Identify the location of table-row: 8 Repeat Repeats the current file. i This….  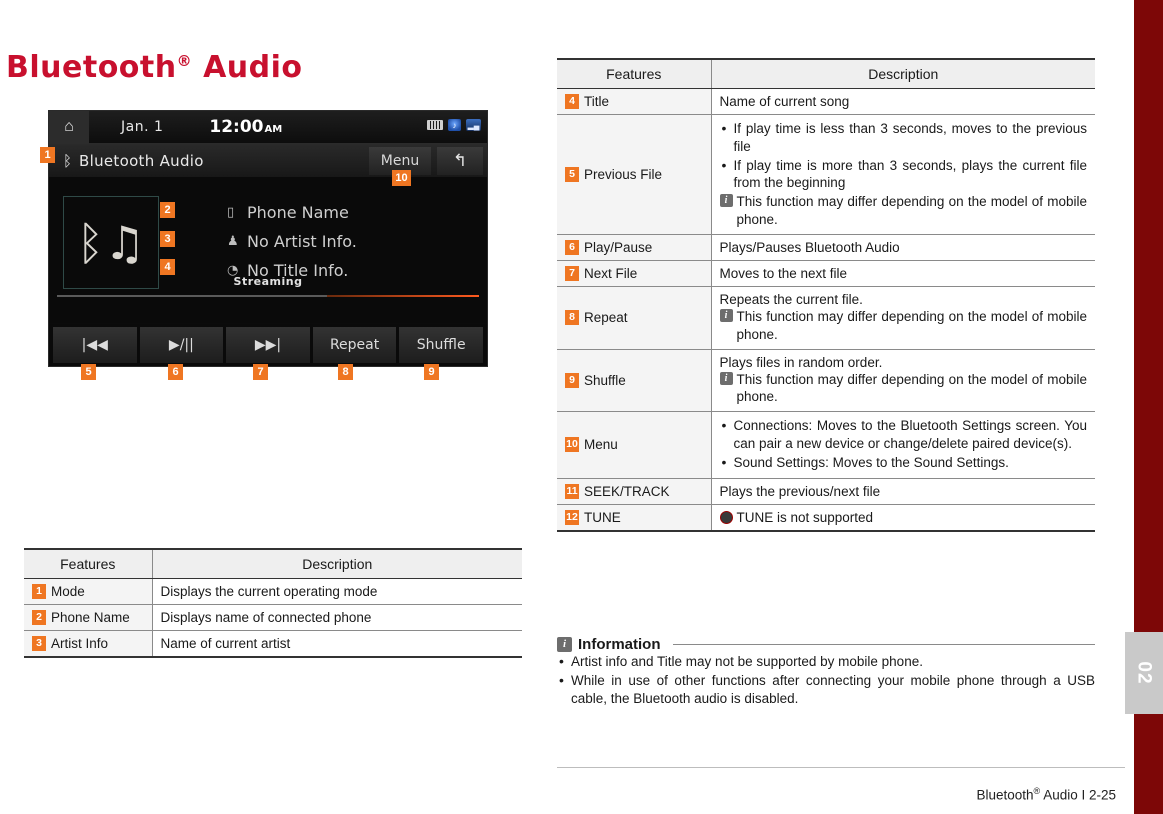
(826, 318).